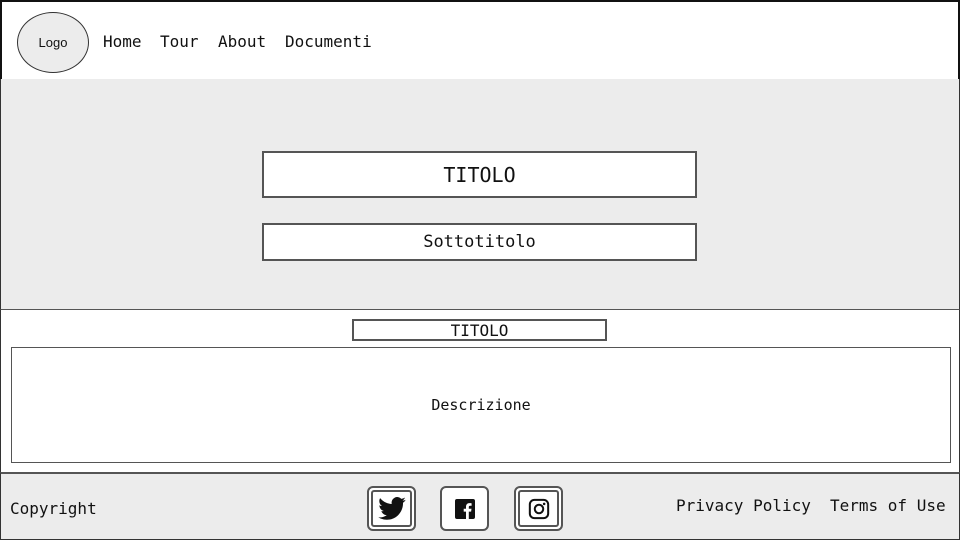  I want to click on section-title: TITOLO, so click(479, 330).